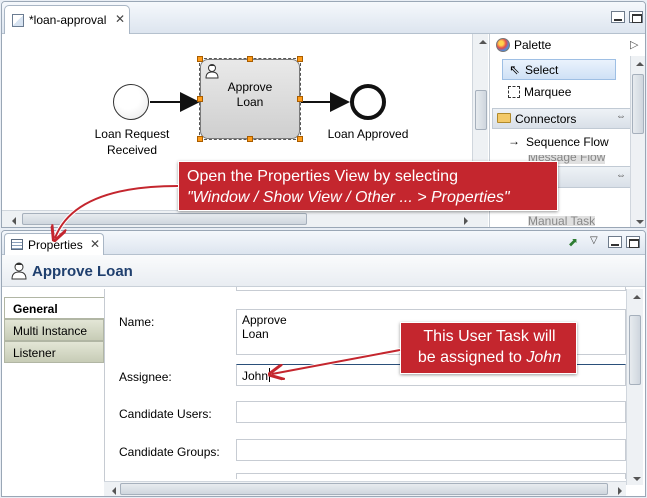  Describe the element at coordinates (431, 412) in the screenshot. I see `candidate-users-field` at that location.